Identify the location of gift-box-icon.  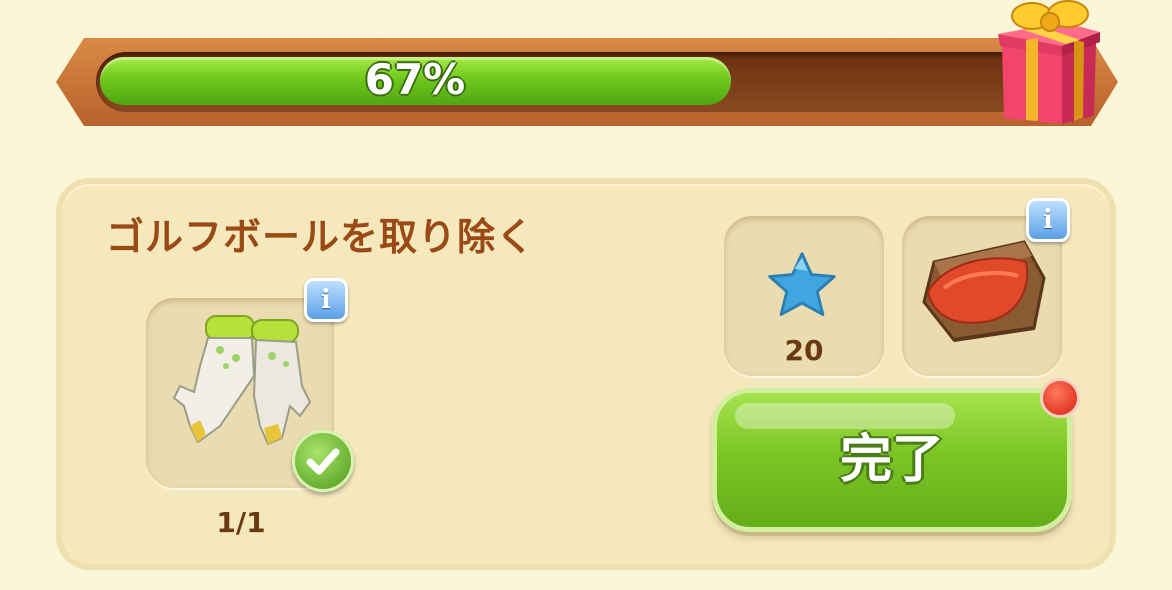
(1051, 63).